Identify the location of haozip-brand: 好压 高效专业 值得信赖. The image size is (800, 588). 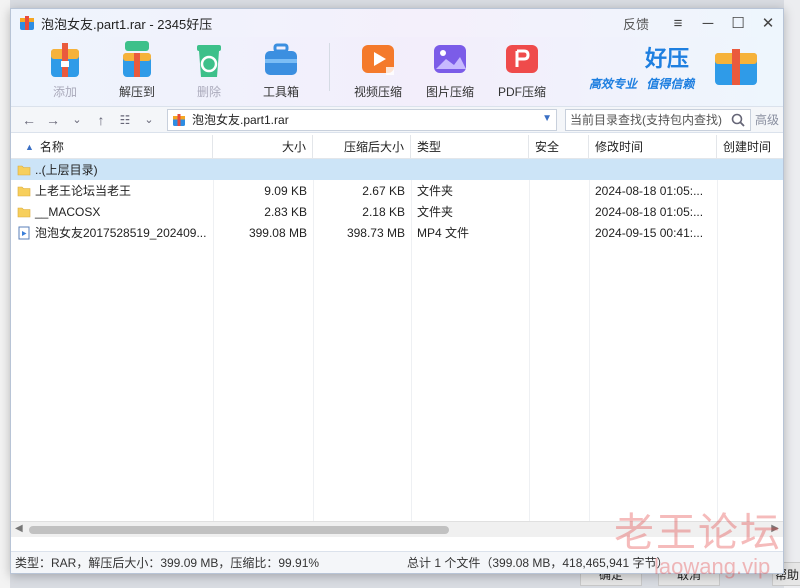
(674, 67).